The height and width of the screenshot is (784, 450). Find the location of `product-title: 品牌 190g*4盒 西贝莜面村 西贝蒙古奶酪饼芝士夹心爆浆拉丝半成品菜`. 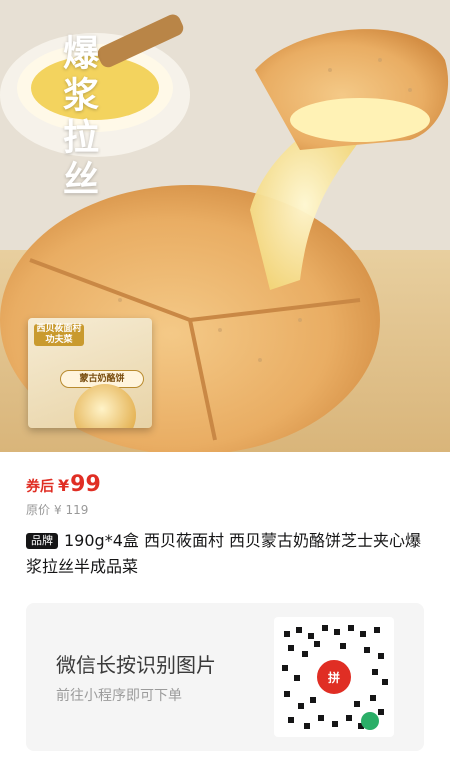

product-title: 品牌 190g*4盒 西贝莜面村 西贝蒙古奶酪饼芝士夹心爆浆拉丝半成品菜 is located at coordinates (228, 554).